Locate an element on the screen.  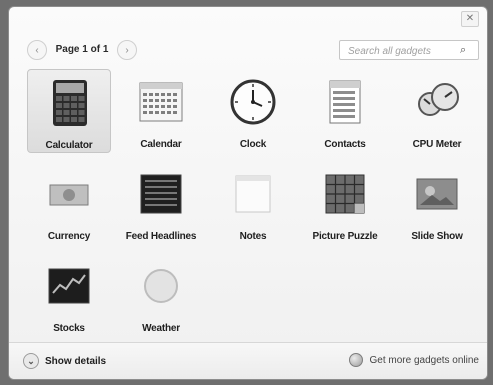
close-icon: ✕ is located at coordinates (470, 18).